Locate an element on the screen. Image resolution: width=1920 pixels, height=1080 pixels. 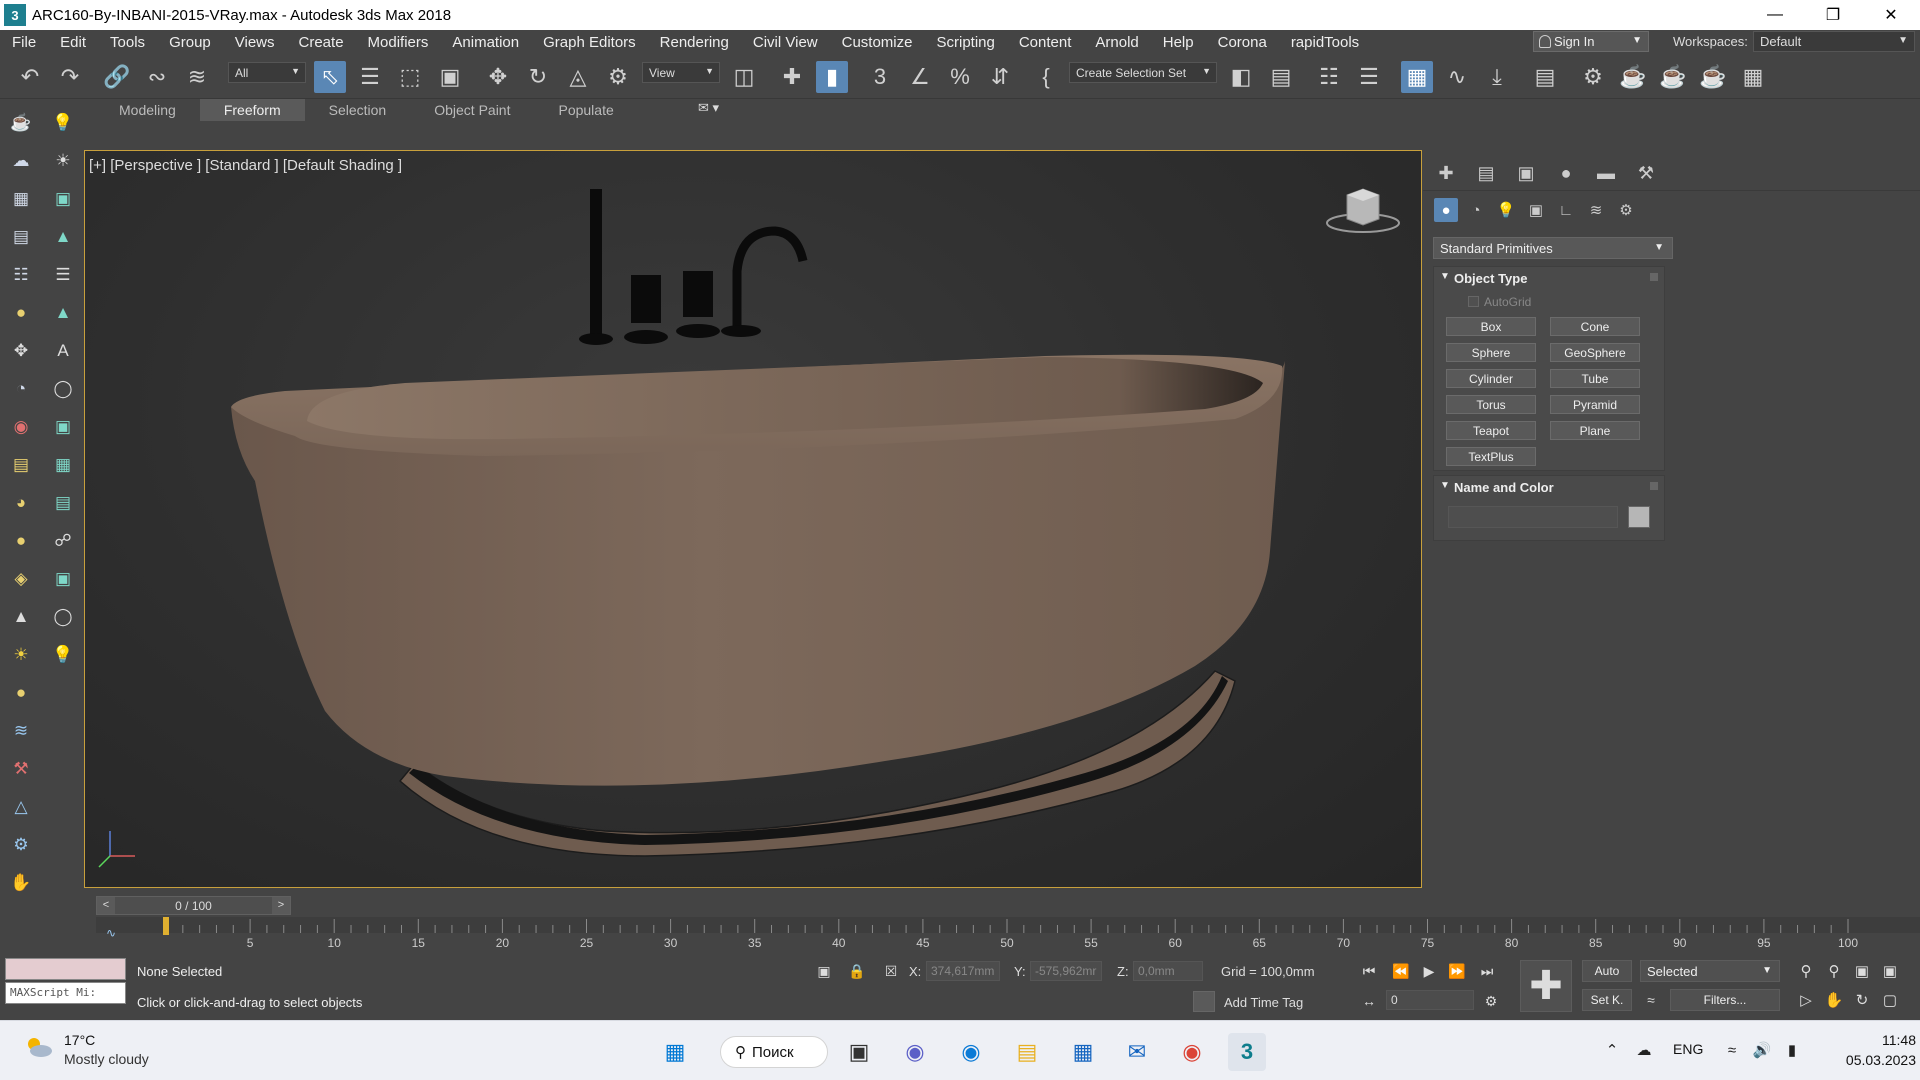
keyboard-shortcut-override-icon: ▮ is located at coordinates (832, 77).